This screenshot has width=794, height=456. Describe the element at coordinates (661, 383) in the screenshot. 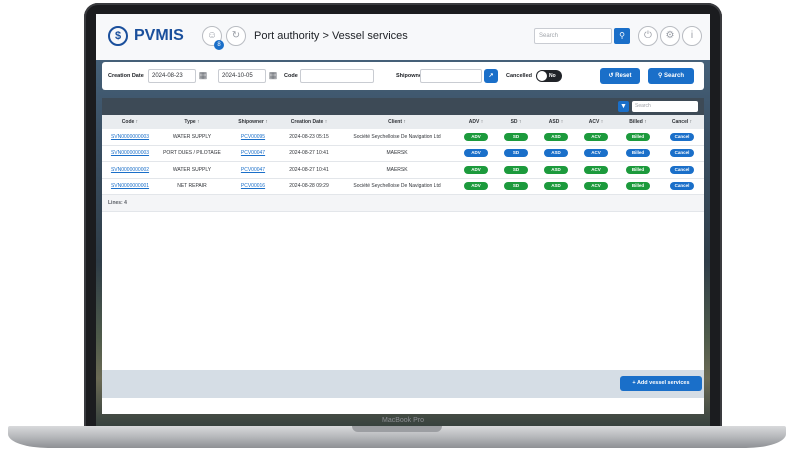

I see `add-vessel-services-button: + Add vessel services` at that location.